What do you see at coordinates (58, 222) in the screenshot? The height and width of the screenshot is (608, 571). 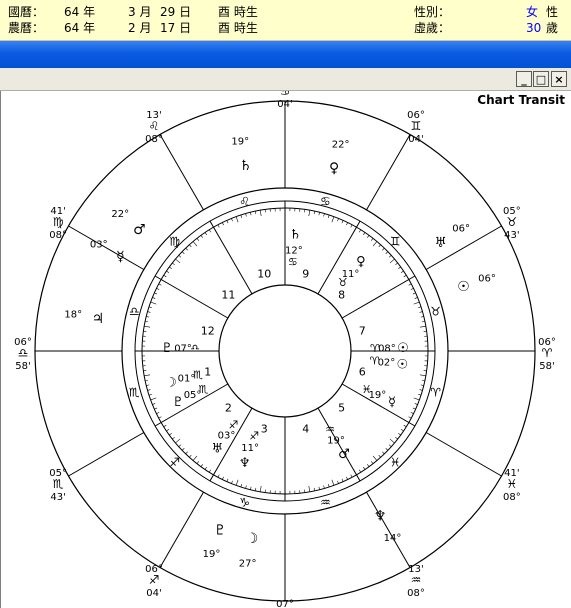 I see `cusp-sign: ♍` at bounding box center [58, 222].